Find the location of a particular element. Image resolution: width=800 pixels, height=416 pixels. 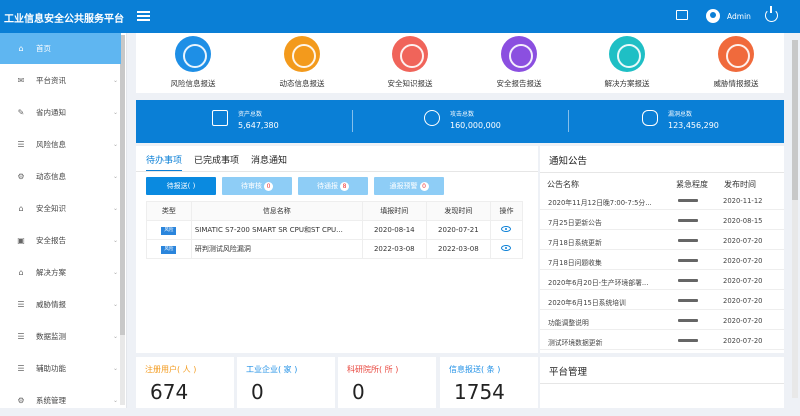

sidebar-item-4: ⚙ 动态信息 ⌄ is located at coordinates (60, 176).